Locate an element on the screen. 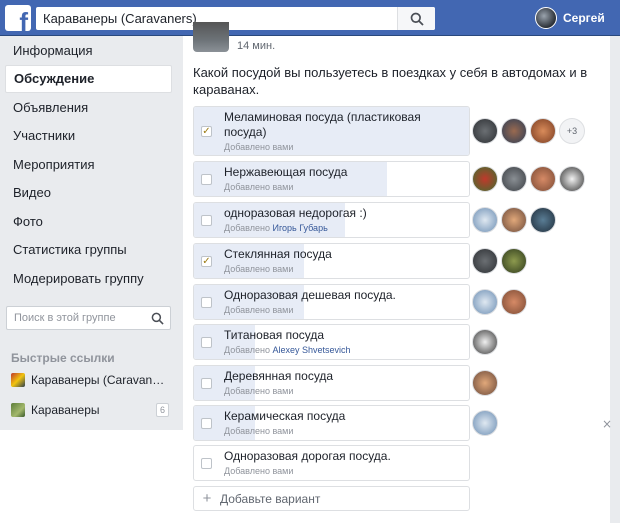  option-label: Одноразовая дорогая посуда. is located at coordinates (307, 456).